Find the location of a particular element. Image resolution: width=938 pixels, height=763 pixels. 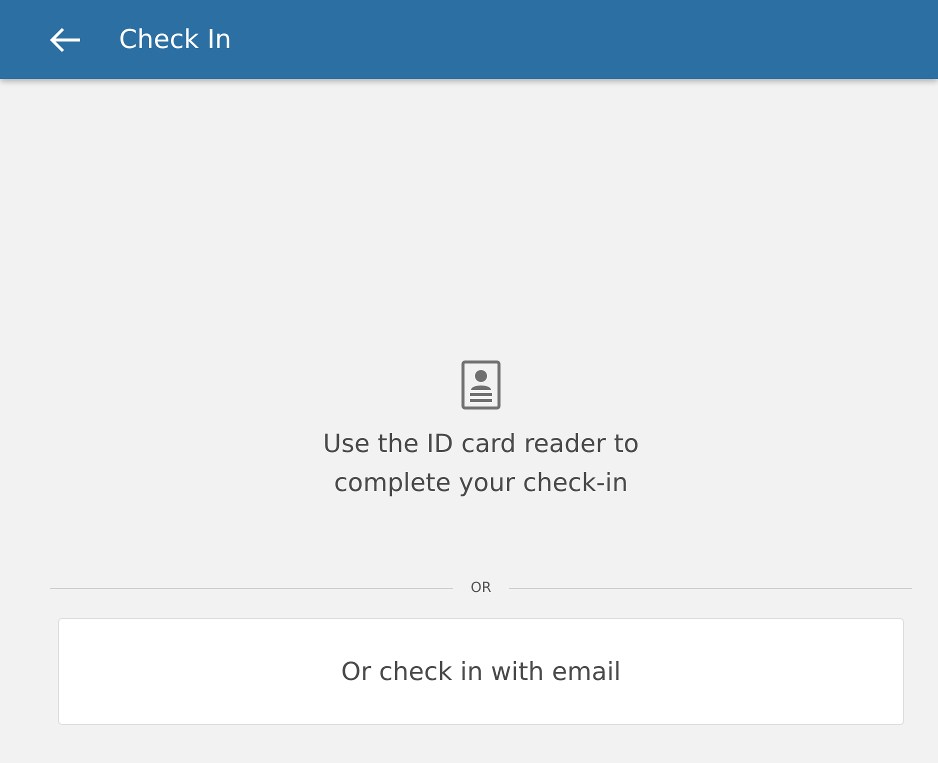

back-button is located at coordinates (65, 40).